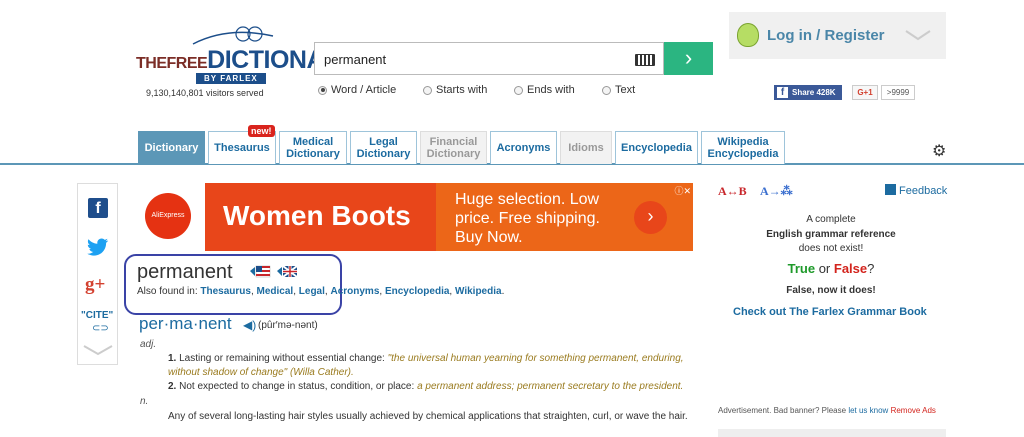 The image size is (1024, 437). I want to click on us-flag-audio-icon, so click(260, 271).